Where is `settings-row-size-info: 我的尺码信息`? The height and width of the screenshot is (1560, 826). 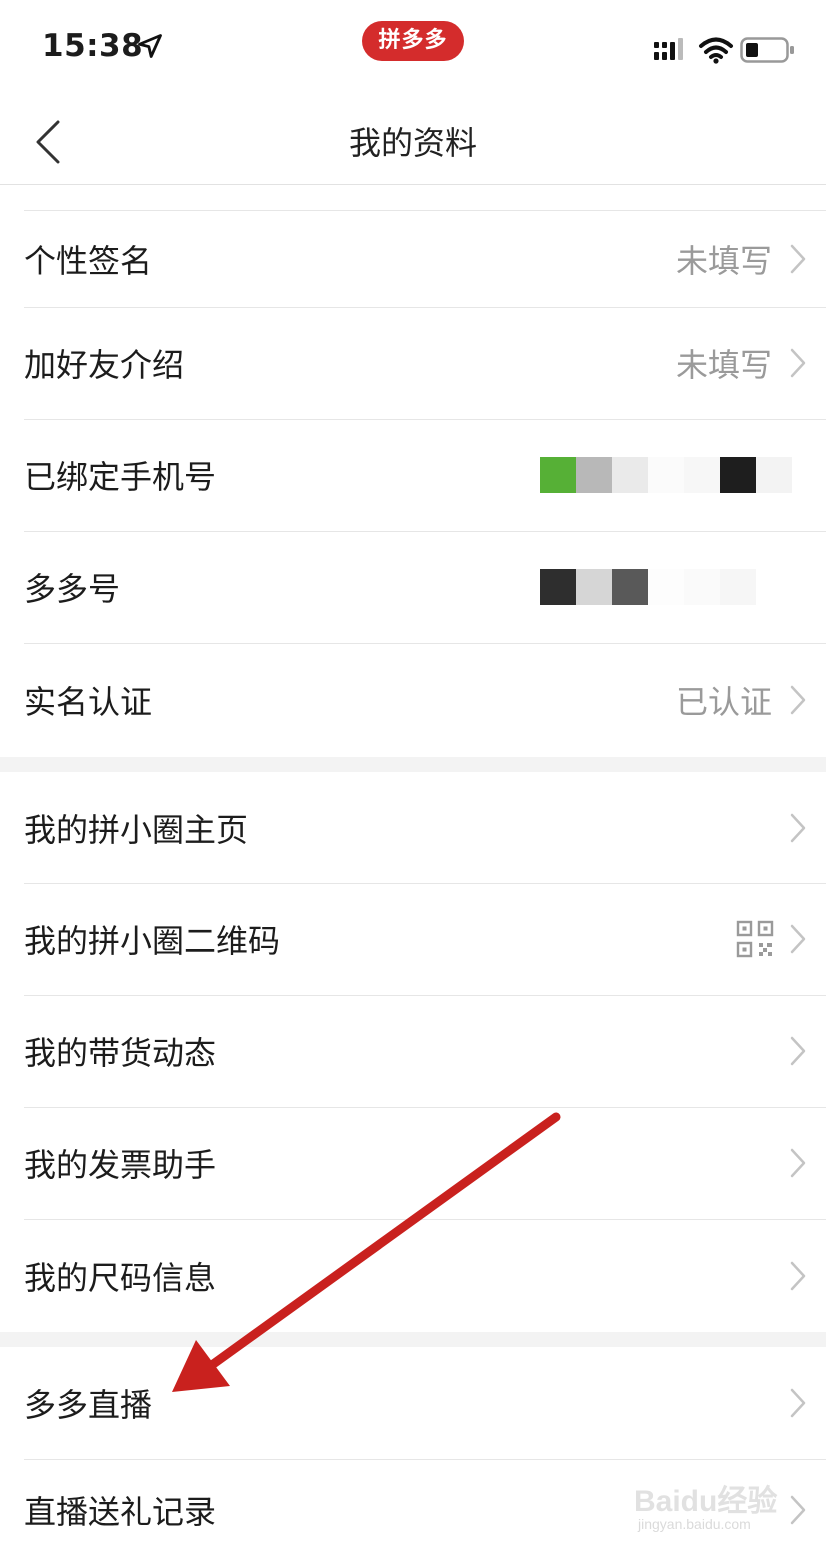 settings-row-size-info: 我的尺码信息 is located at coordinates (413, 1275).